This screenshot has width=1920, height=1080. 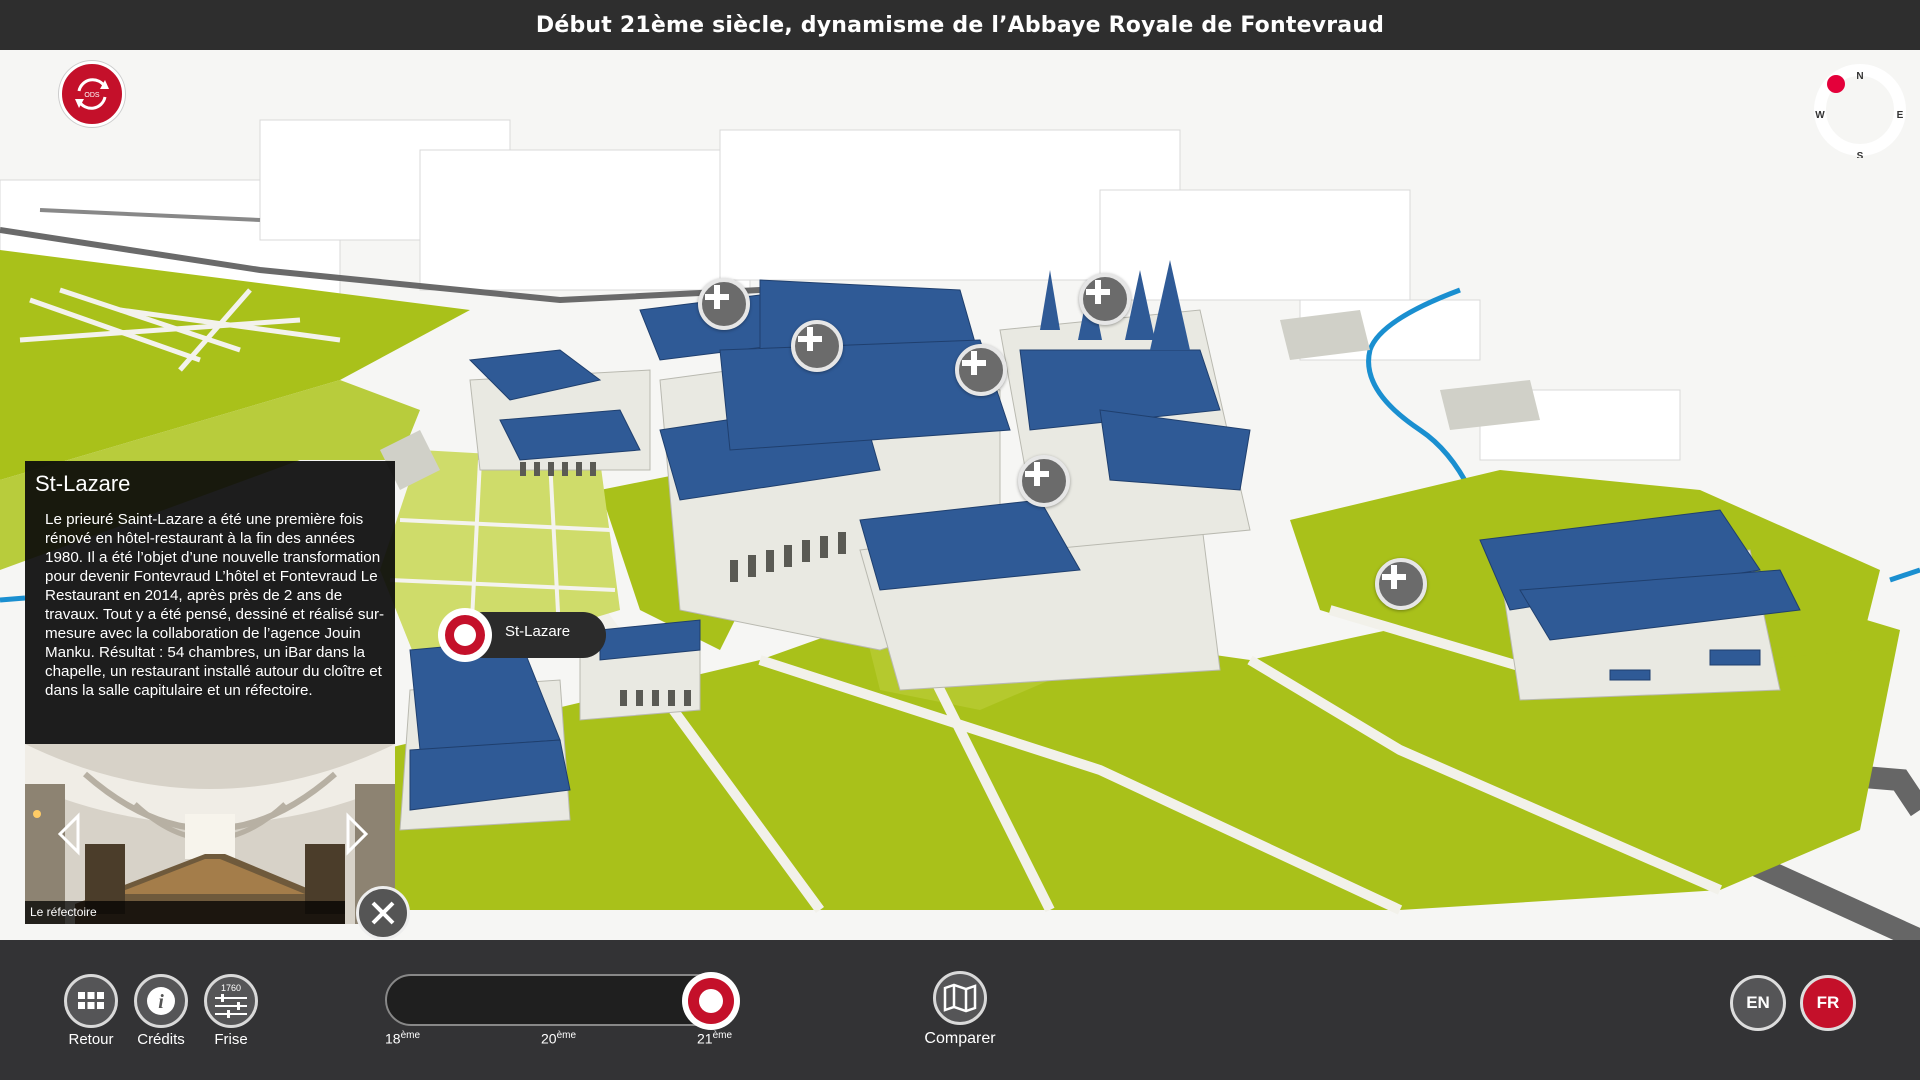 I want to click on map-icon, so click(x=960, y=998).